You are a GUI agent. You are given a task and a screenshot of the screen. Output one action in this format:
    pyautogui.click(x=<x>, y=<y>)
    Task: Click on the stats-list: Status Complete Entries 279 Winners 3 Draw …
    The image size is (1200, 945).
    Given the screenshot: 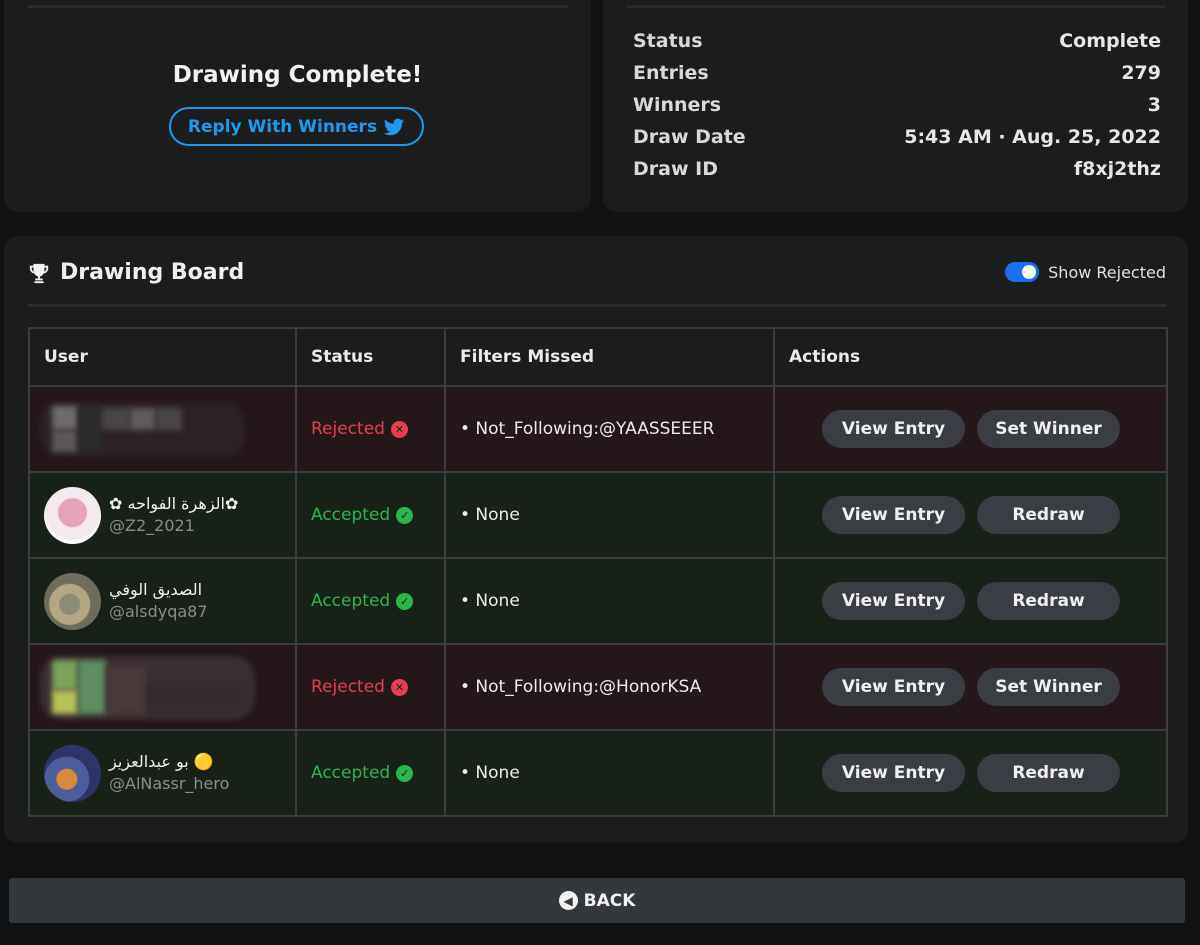 What is the action you would take?
    pyautogui.click(x=897, y=110)
    